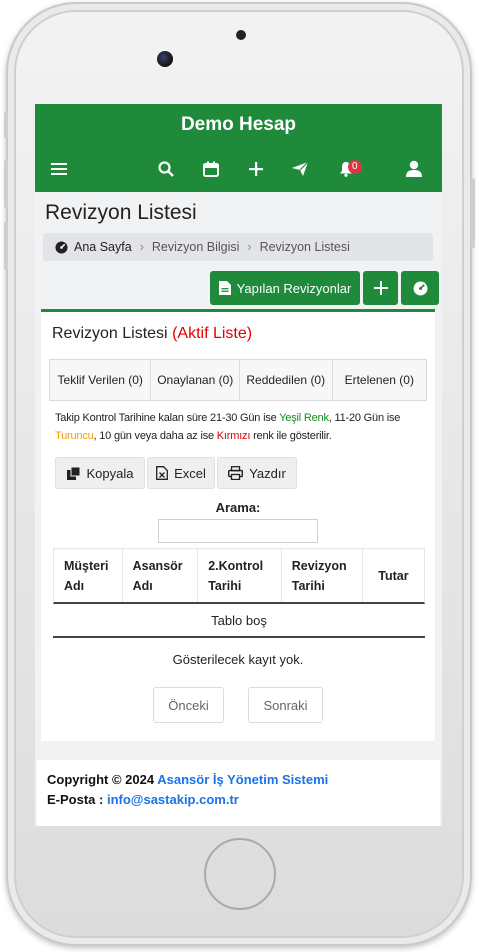 The height and width of the screenshot is (952, 479). What do you see at coordinates (196, 247) in the screenshot?
I see `breadcrumb-revision-info: Revizyon Bilgisi` at bounding box center [196, 247].